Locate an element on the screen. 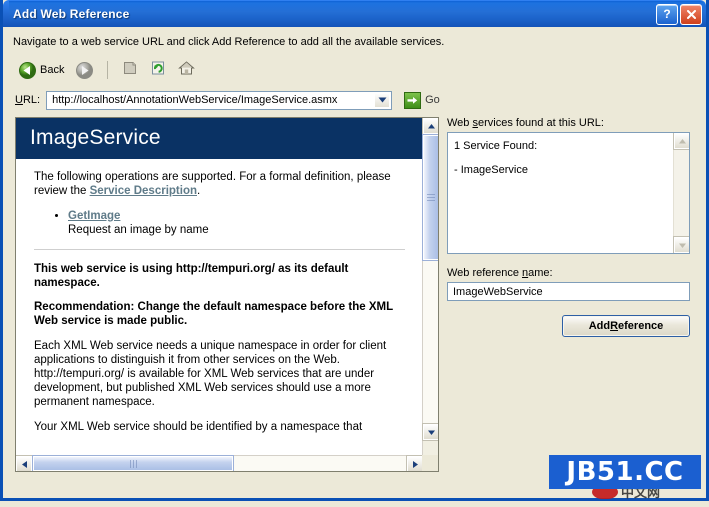 This screenshot has height=507, width=709. chevron-right-icon is located at coordinates (415, 464).